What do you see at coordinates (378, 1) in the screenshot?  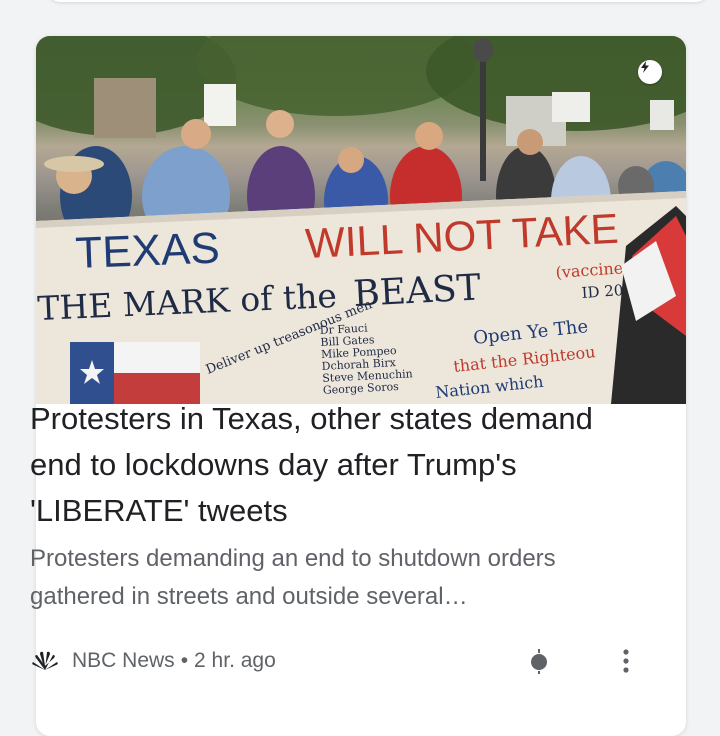 I see `previous-card-edge` at bounding box center [378, 1].